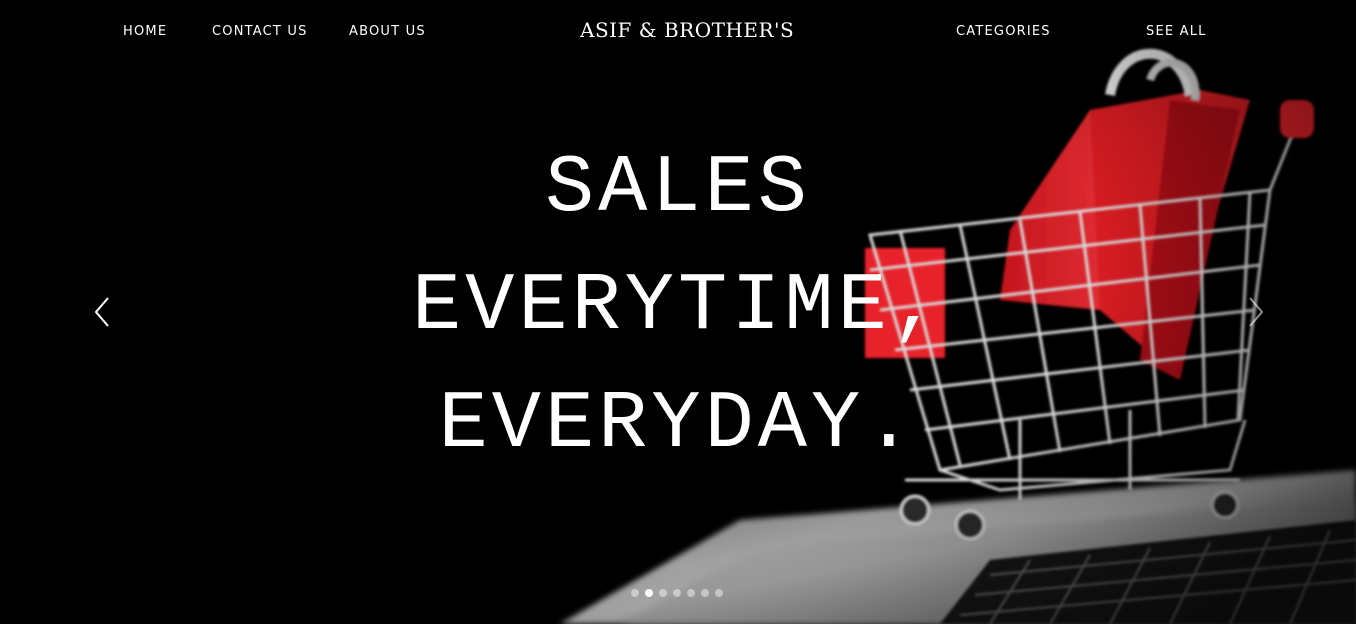 This screenshot has height=624, width=1356. Describe the element at coordinates (678, 424) in the screenshot. I see `headline-line-3: EVERYDAY.` at that location.